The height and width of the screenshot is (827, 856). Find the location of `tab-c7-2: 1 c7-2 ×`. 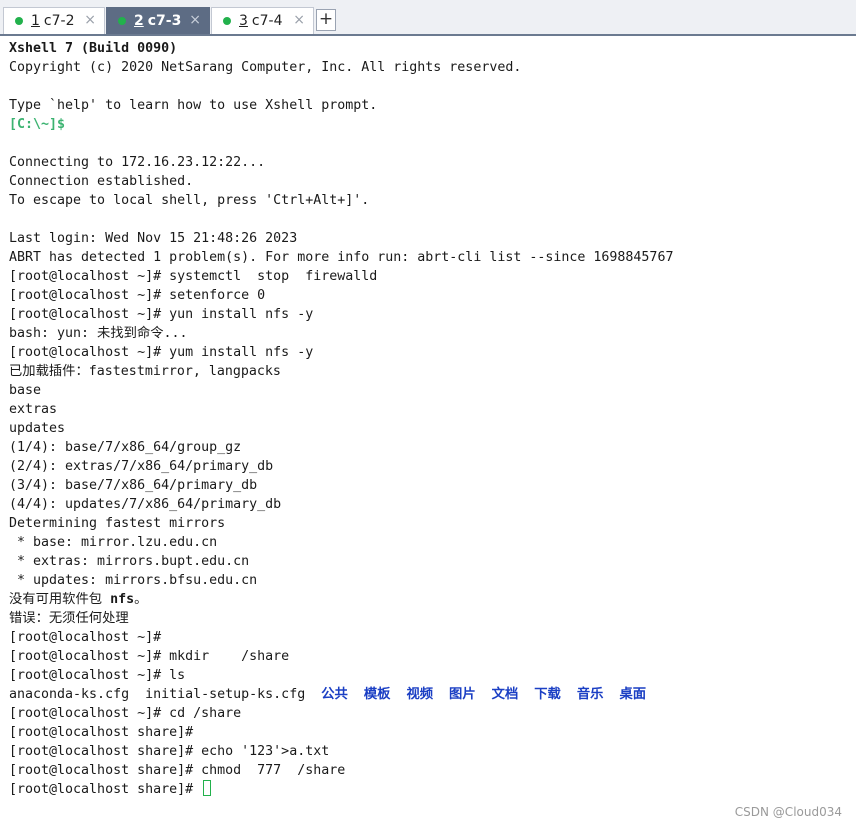

tab-c7-2: 1 c7-2 × is located at coordinates (54, 20).